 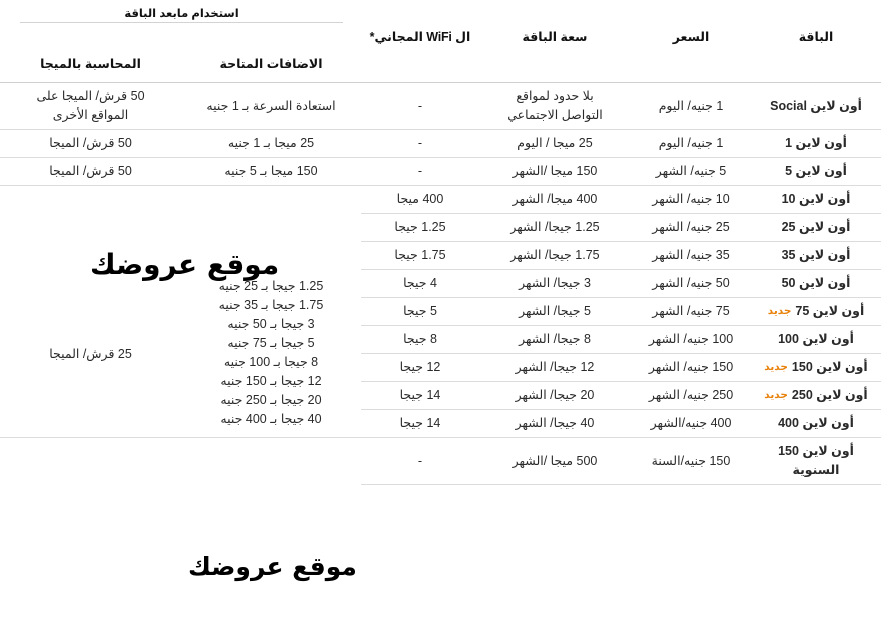 What do you see at coordinates (271, 381) in the screenshot?
I see `addons-list-item: 12 جيجا بـ 150 جنيه` at bounding box center [271, 381].